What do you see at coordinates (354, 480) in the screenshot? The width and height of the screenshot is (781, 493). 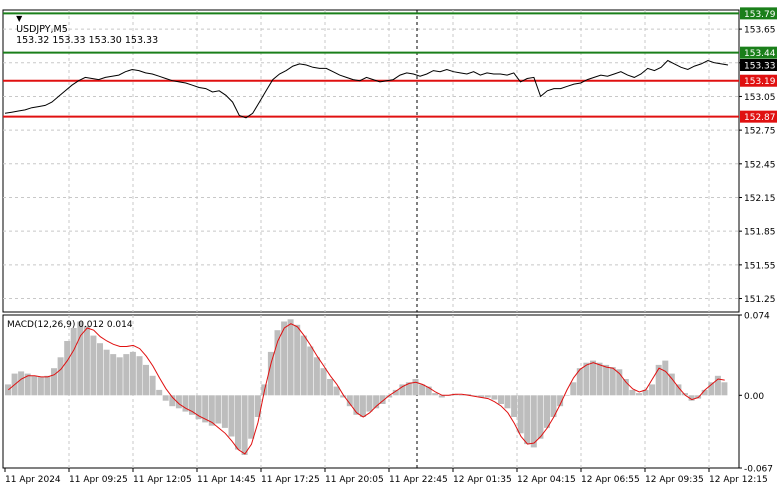 I see `x-tick-label: 11 Apr 20:05` at bounding box center [354, 480].